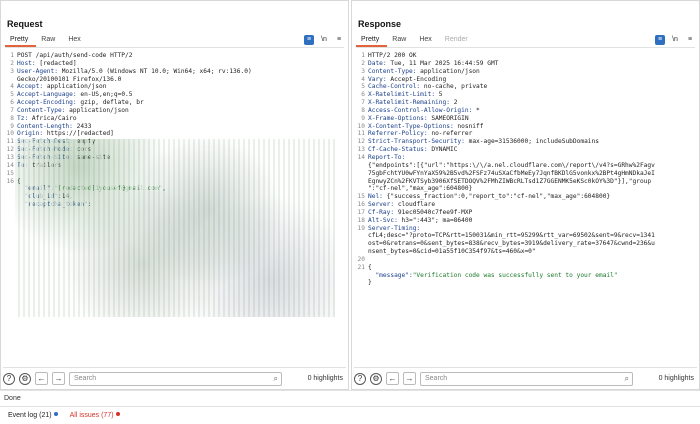  Describe the element at coordinates (525, 268) in the screenshot. I see `code-line: 21{` at that location.